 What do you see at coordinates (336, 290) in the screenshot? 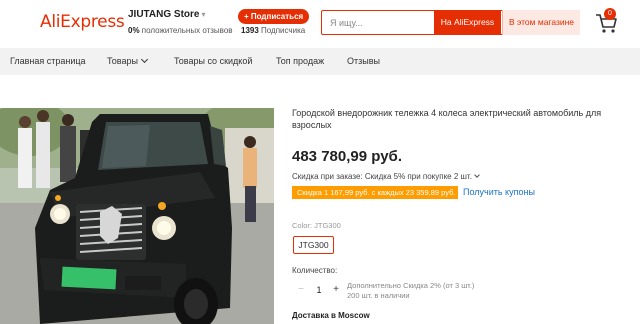
I see `quantity-increase-button: +` at bounding box center [336, 290].